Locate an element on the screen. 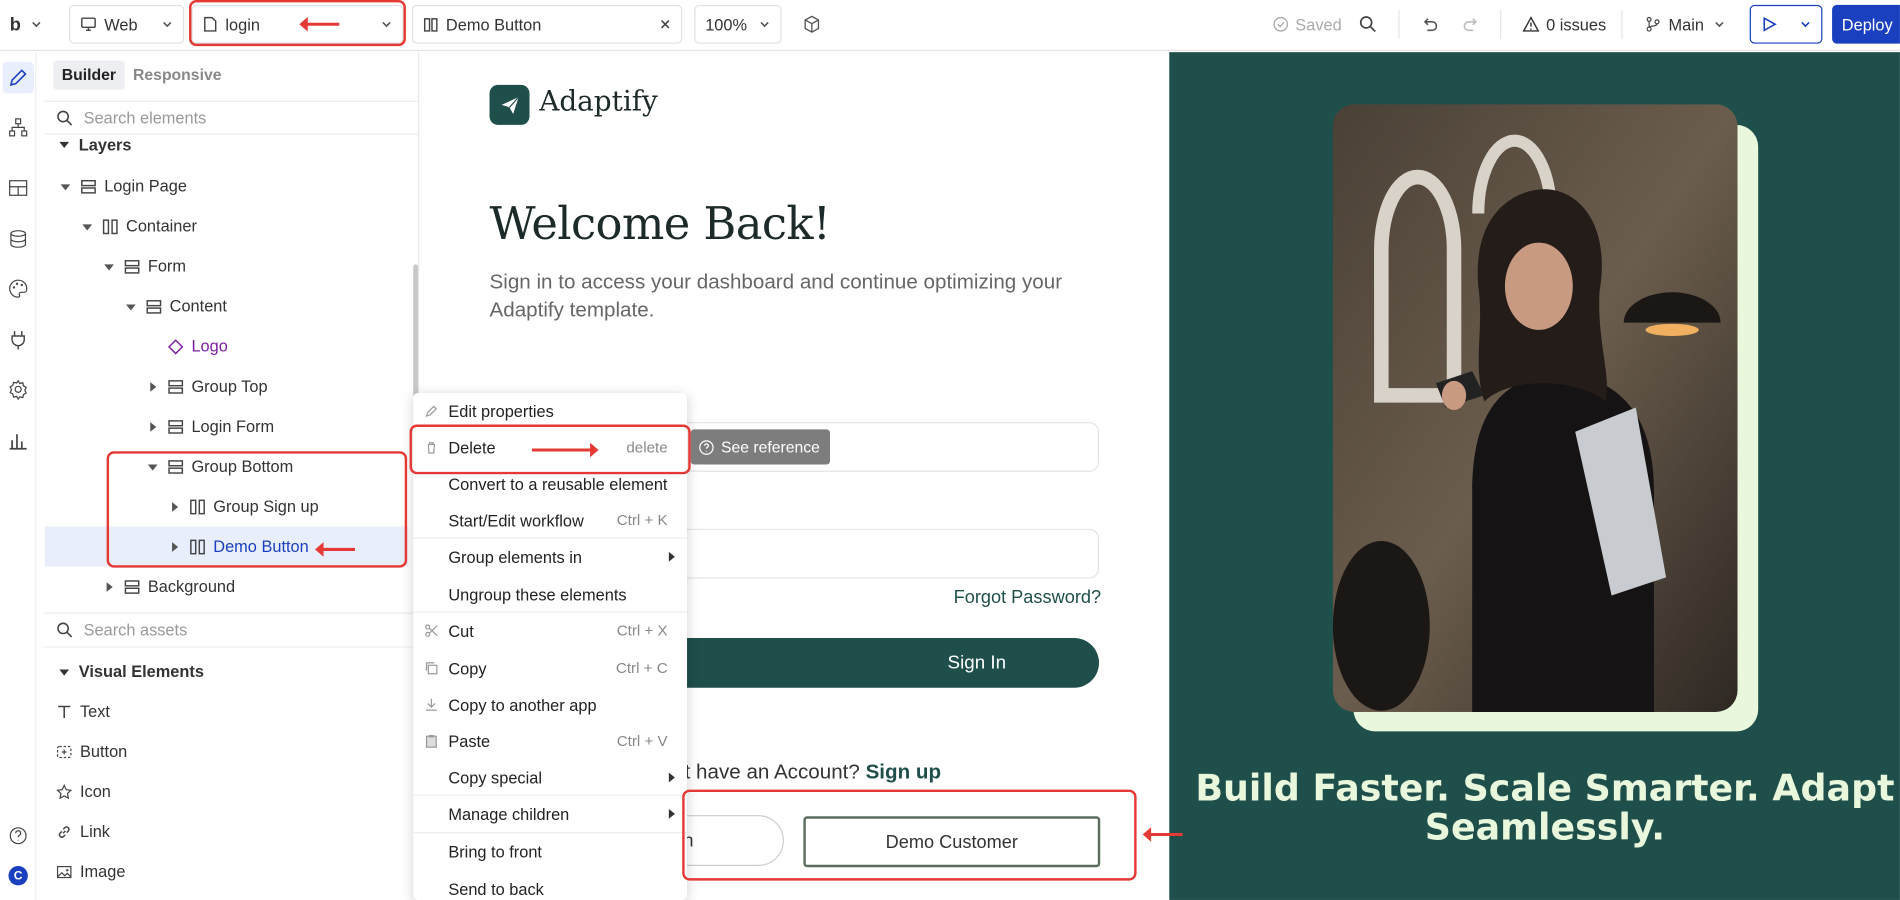 The width and height of the screenshot is (1900, 900). preview-button is located at coordinates (1786, 24).